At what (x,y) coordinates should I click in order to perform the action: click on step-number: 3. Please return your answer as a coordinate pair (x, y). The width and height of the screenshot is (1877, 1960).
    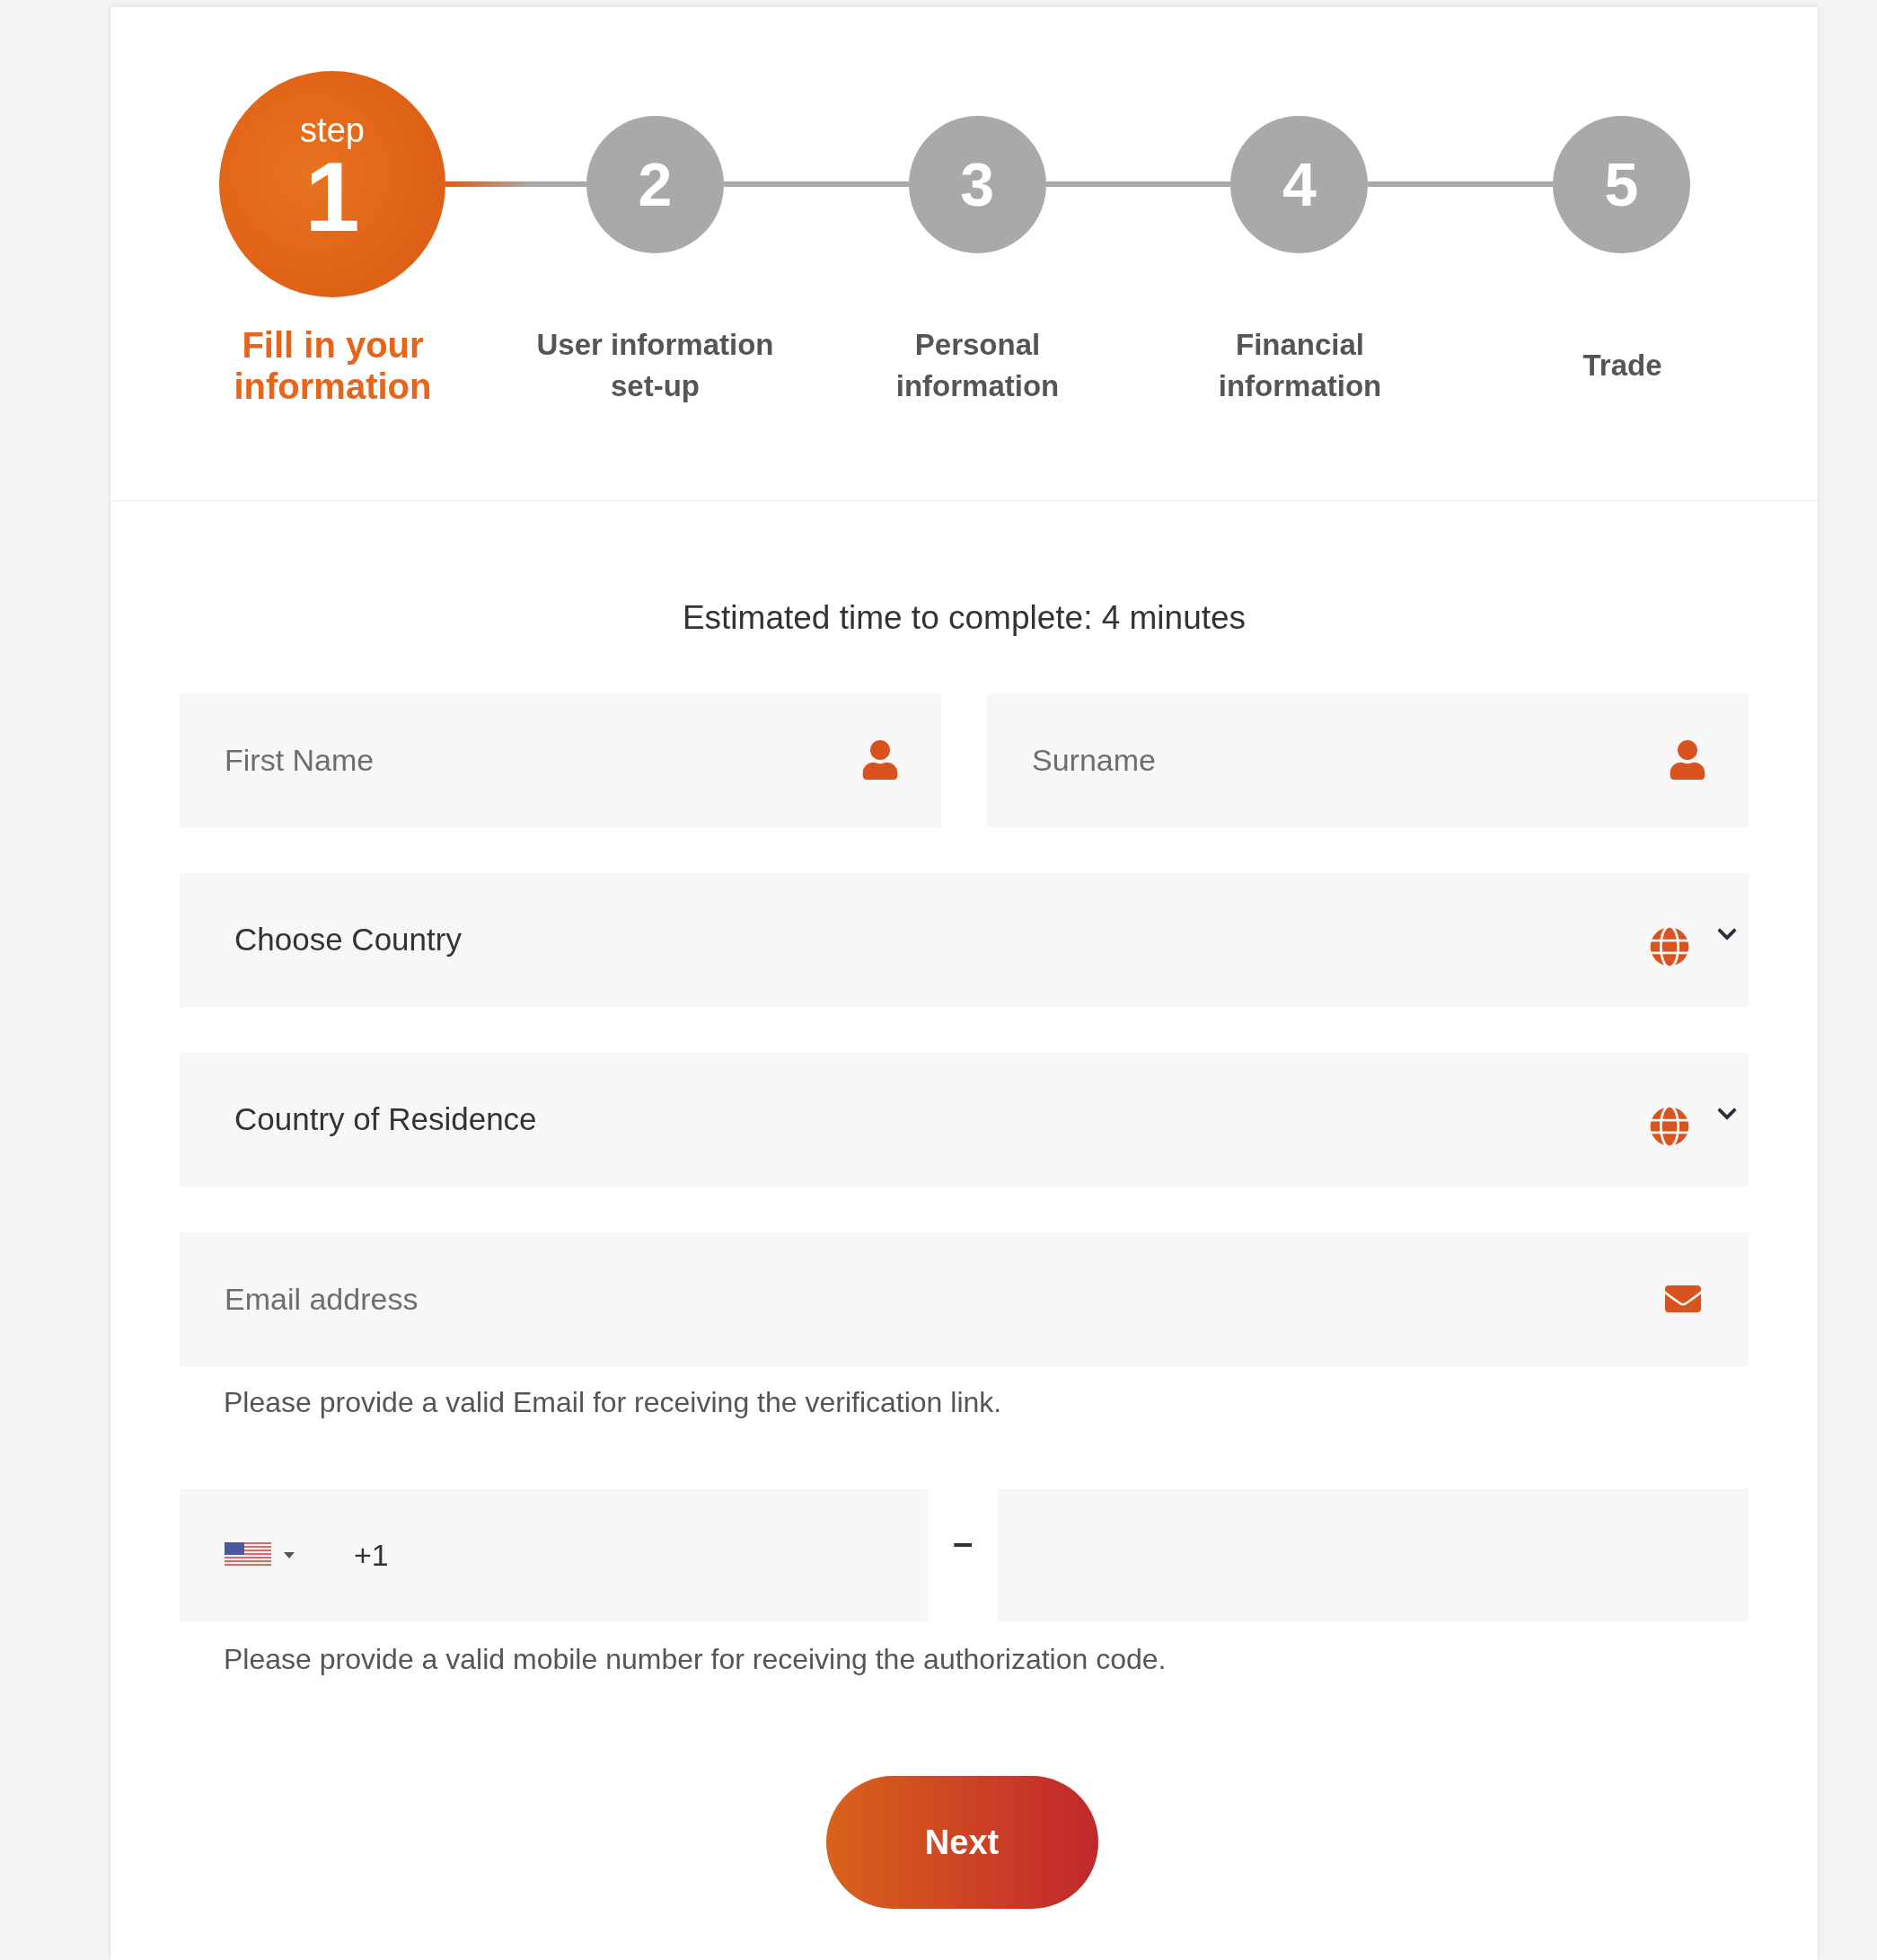
    Looking at the image, I should click on (977, 184).